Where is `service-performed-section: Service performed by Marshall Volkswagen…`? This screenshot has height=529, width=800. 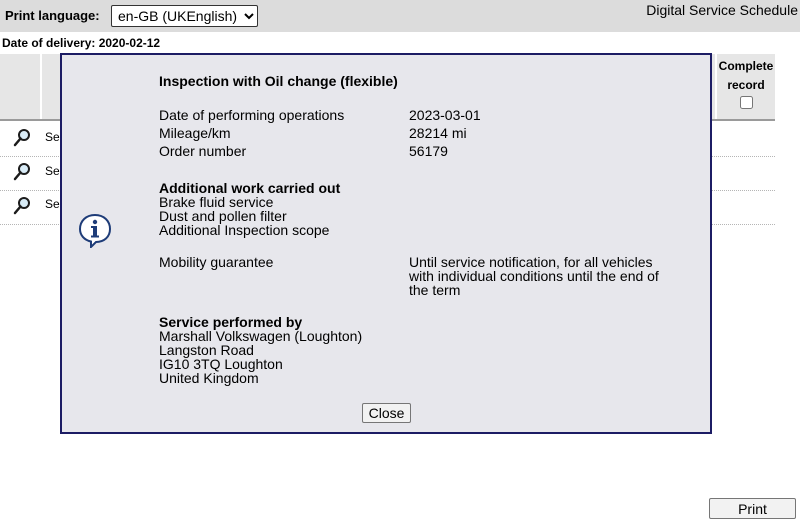
service-performed-section: Service performed by Marshall Volkswagen… is located at coordinates (260, 350).